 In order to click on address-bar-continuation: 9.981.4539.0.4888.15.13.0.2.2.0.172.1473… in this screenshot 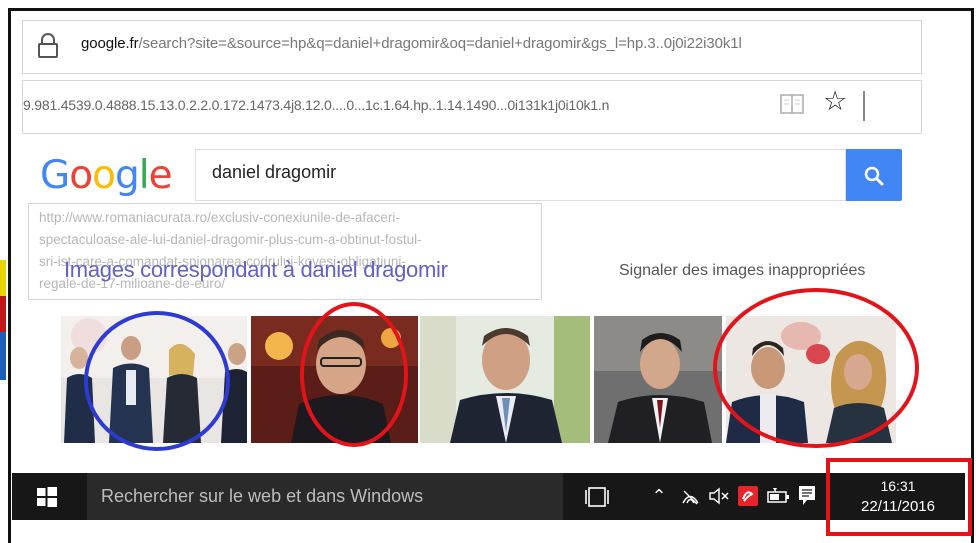, I will do `click(472, 107)`.